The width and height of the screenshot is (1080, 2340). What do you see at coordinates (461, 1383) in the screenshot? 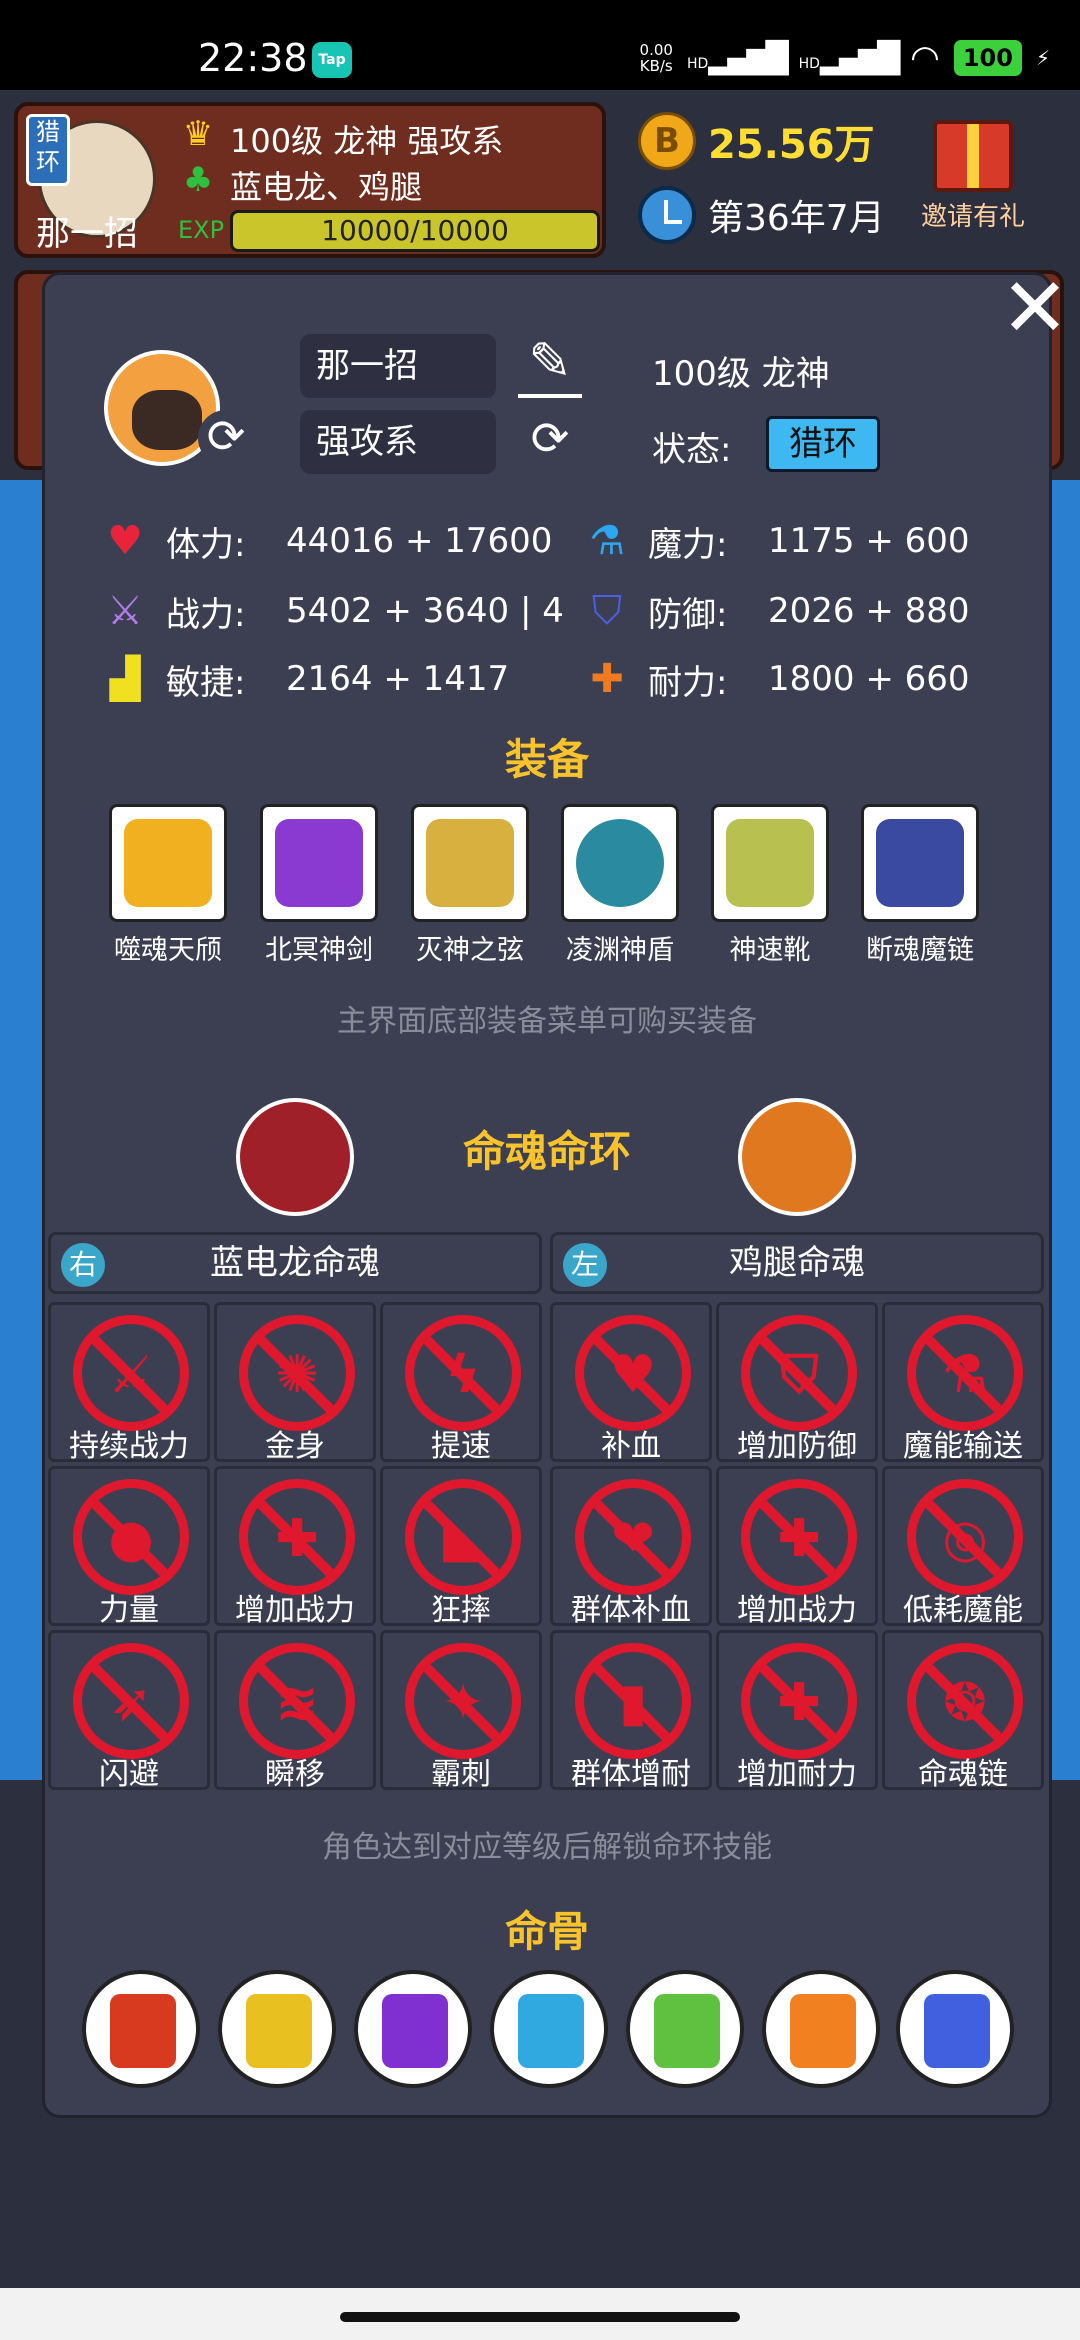
I see `skill-slot: ϟ 提速` at bounding box center [461, 1383].